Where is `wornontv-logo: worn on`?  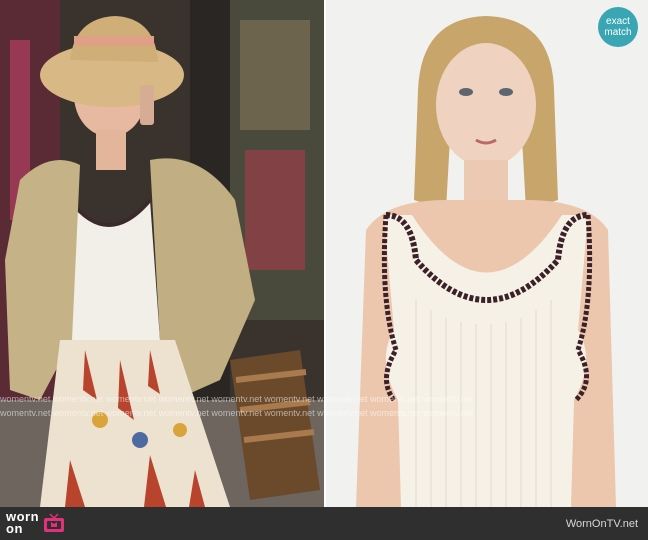 wornontv-logo: worn on is located at coordinates (35, 523).